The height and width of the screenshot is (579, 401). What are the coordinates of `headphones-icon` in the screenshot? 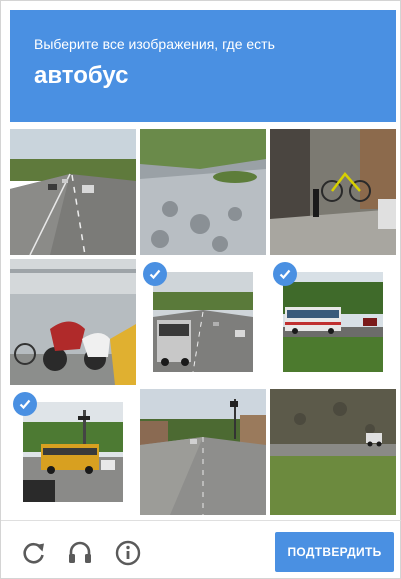 It's located at (80, 553).